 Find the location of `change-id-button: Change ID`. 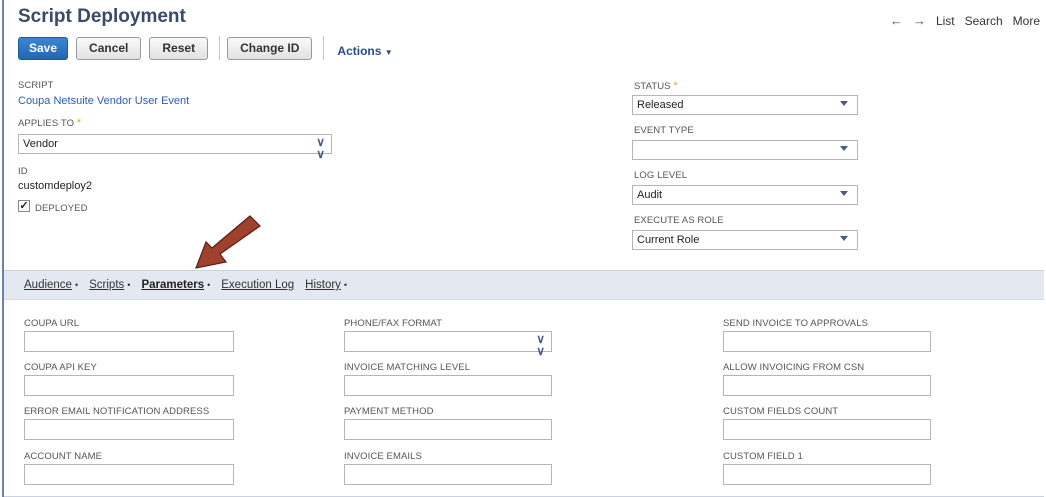

change-id-button: Change ID is located at coordinates (270, 48).